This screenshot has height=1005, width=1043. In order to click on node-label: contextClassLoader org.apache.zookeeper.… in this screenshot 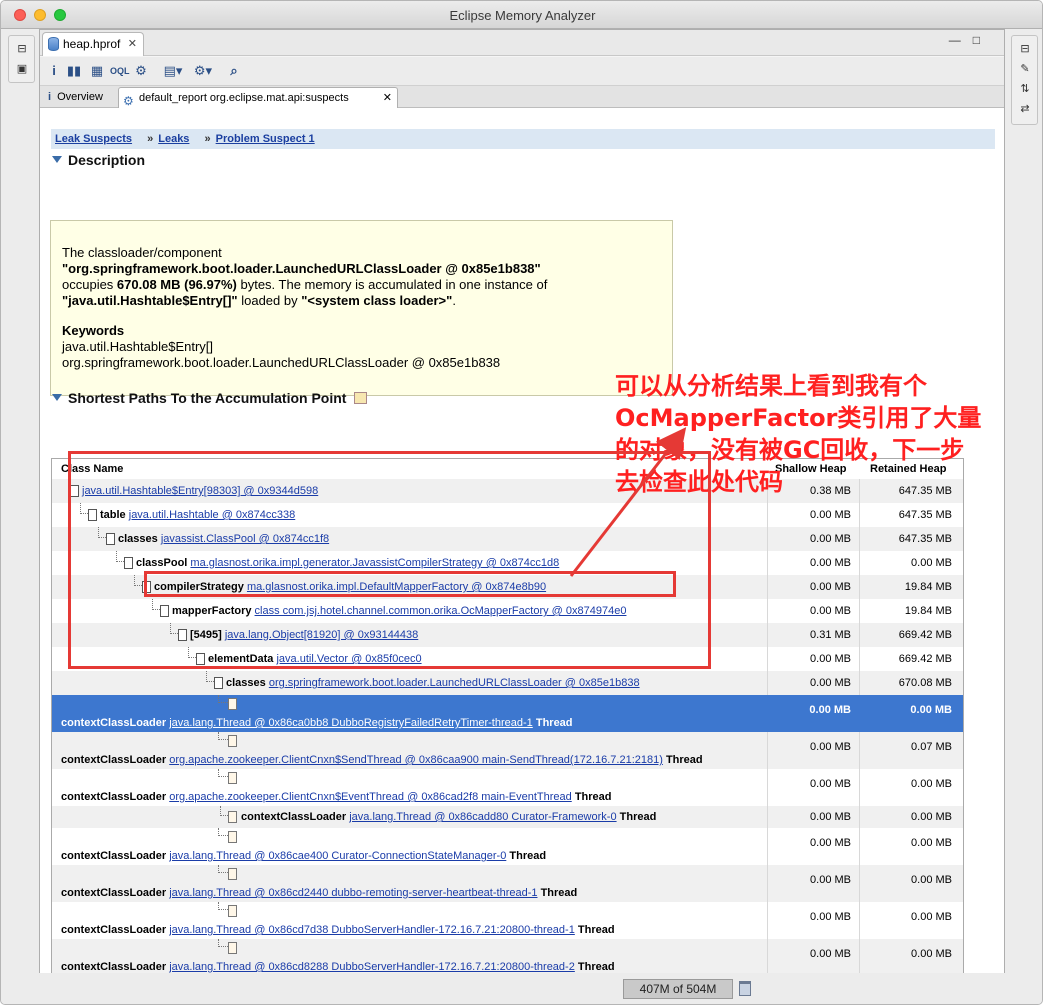, I will do `click(336, 797)`.